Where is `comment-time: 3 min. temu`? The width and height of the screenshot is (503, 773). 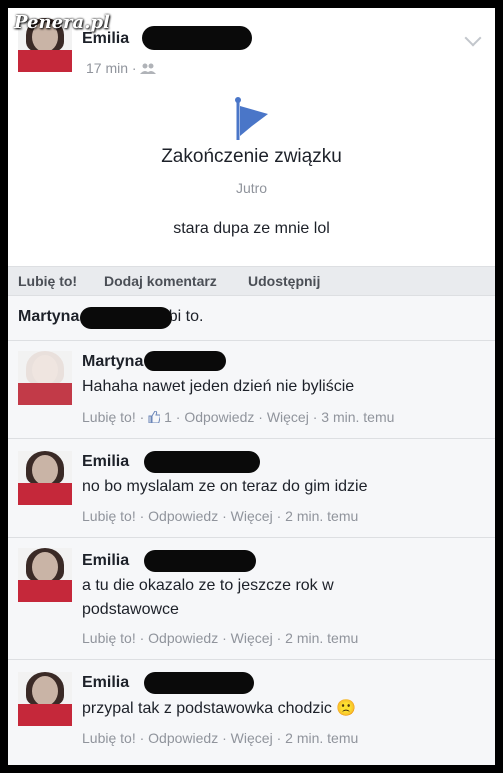 comment-time: 3 min. temu is located at coordinates (357, 417).